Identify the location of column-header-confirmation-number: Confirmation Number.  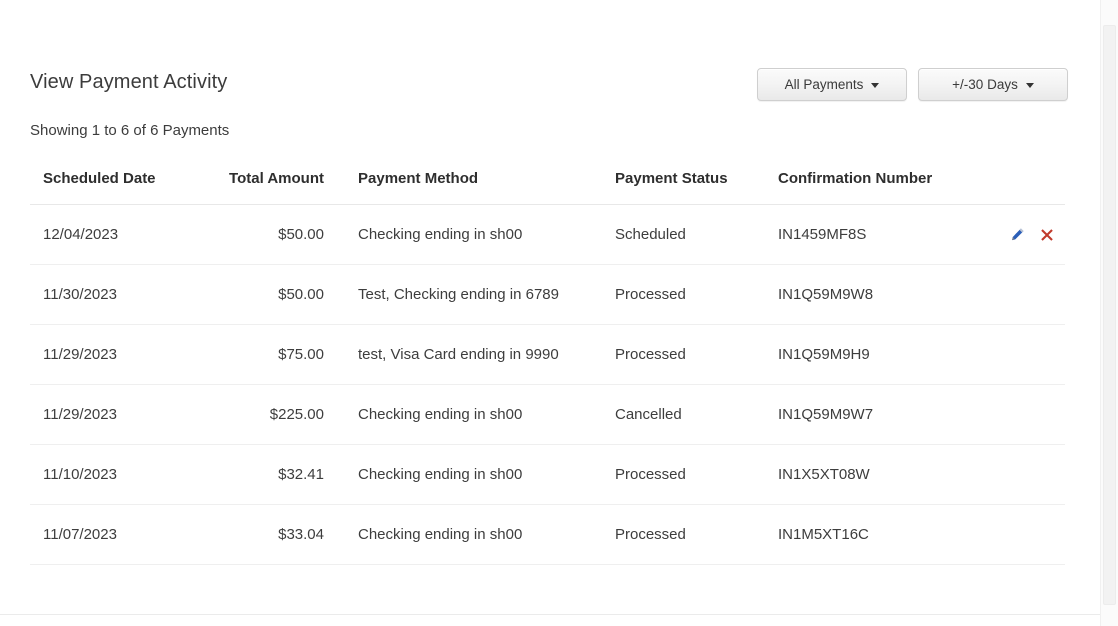
(885, 187).